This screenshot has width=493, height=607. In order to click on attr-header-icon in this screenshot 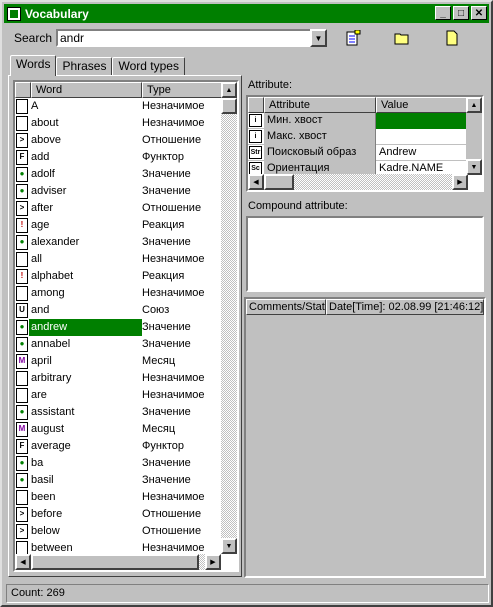, I will do `click(256, 105)`.